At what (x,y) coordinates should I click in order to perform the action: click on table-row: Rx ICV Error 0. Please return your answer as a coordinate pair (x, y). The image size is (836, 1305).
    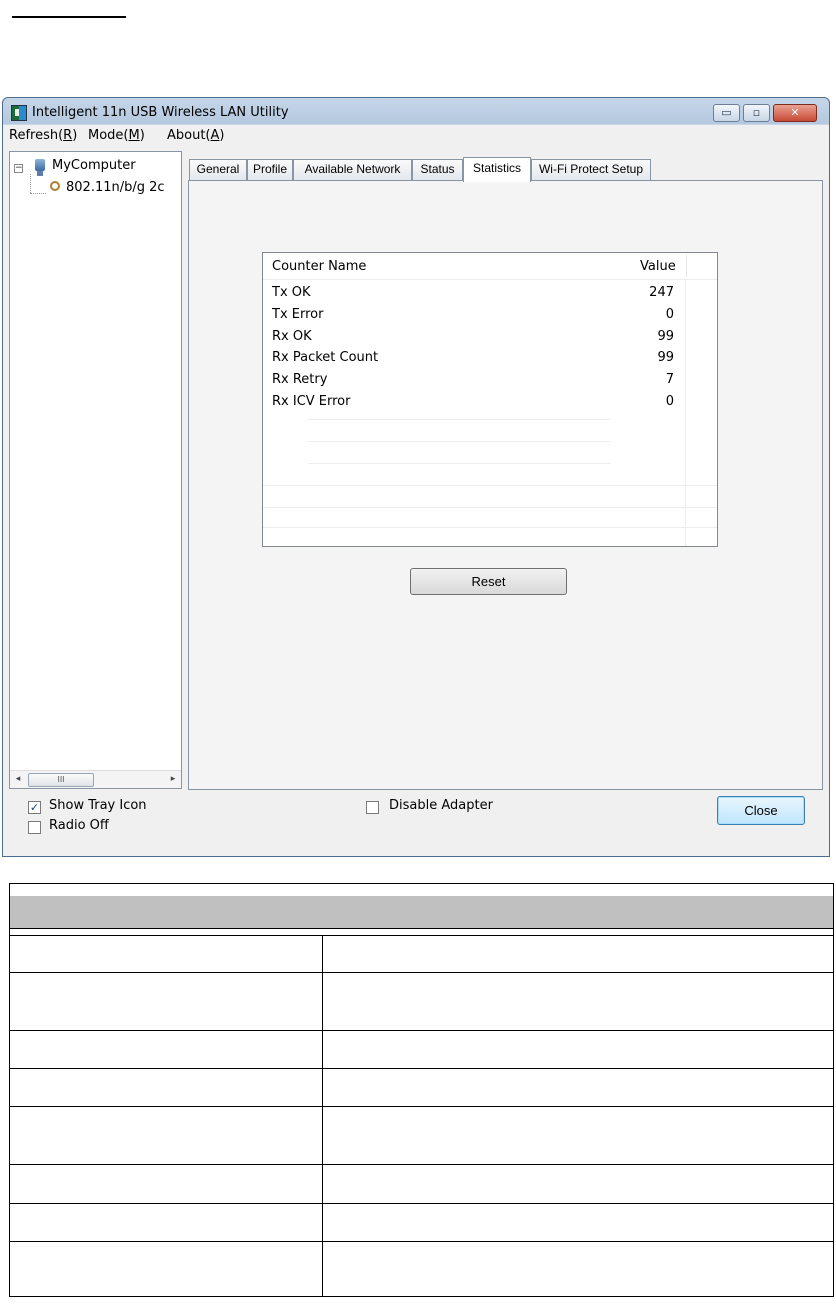
    Looking at the image, I should click on (490, 402).